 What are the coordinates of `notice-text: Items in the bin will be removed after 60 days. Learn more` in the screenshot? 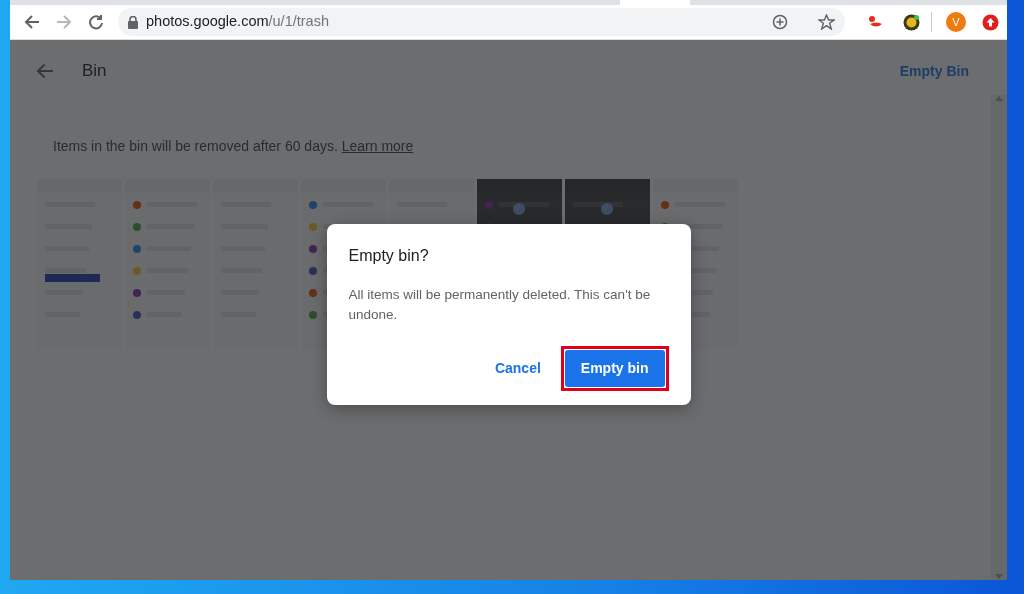 It's located at (234, 146).